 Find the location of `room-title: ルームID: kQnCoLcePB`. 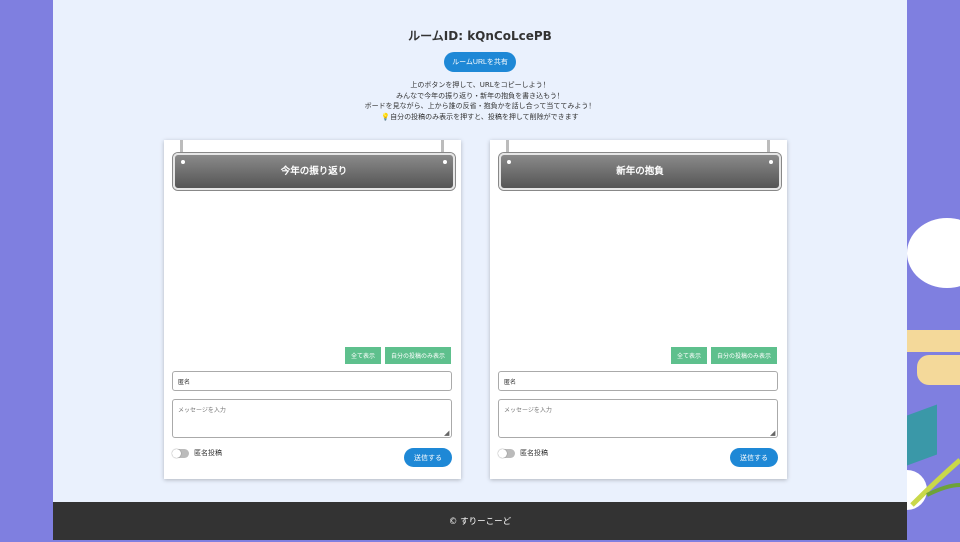

room-title: ルームID: kQnCoLcePB is located at coordinates (480, 36).